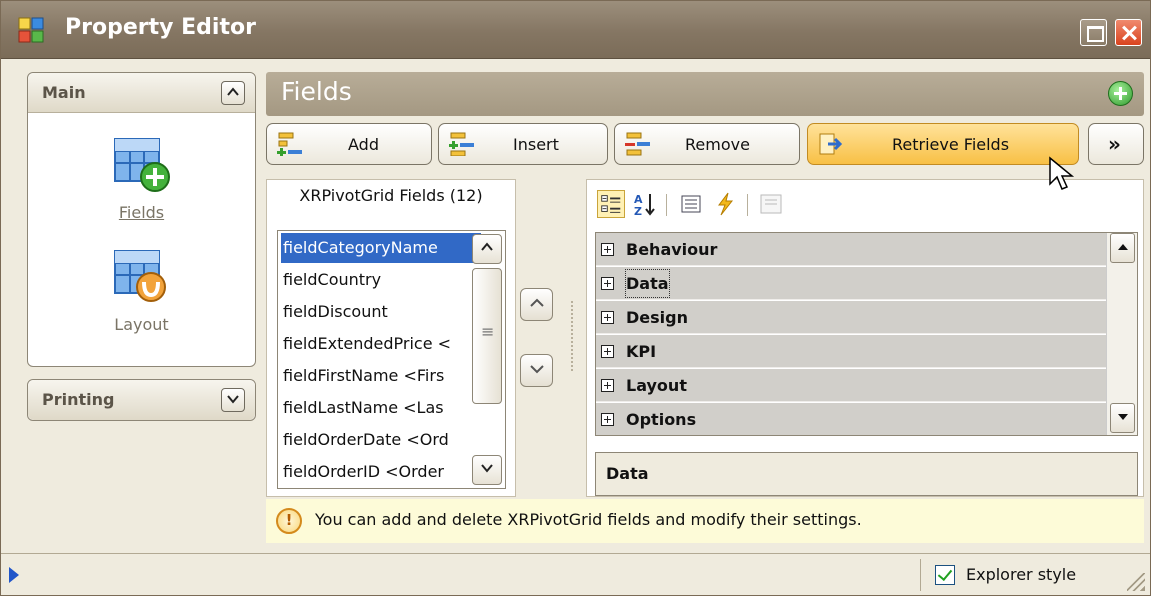 The width and height of the screenshot is (1151, 596). I want to click on category-label: Options, so click(661, 419).